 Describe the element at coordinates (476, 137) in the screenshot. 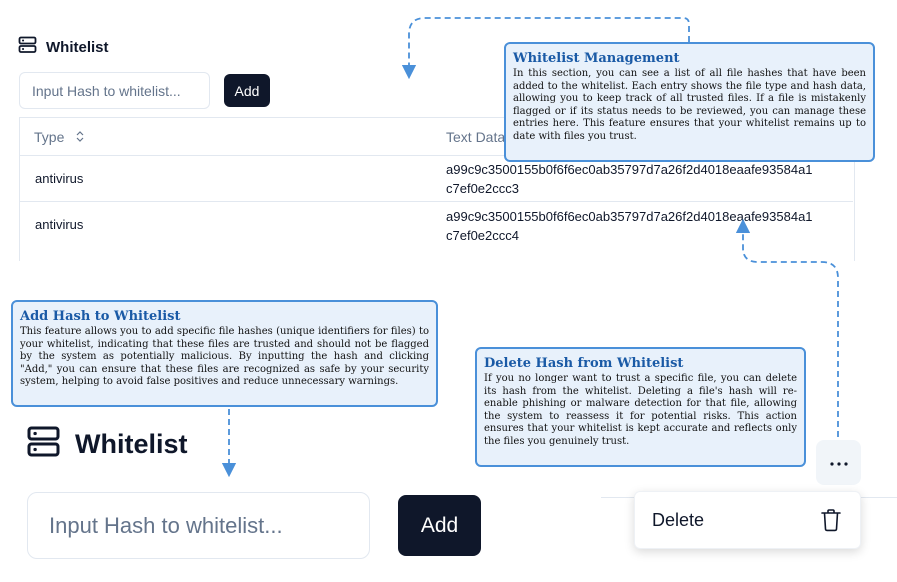

I see `column-header-text-data: Text Data` at that location.